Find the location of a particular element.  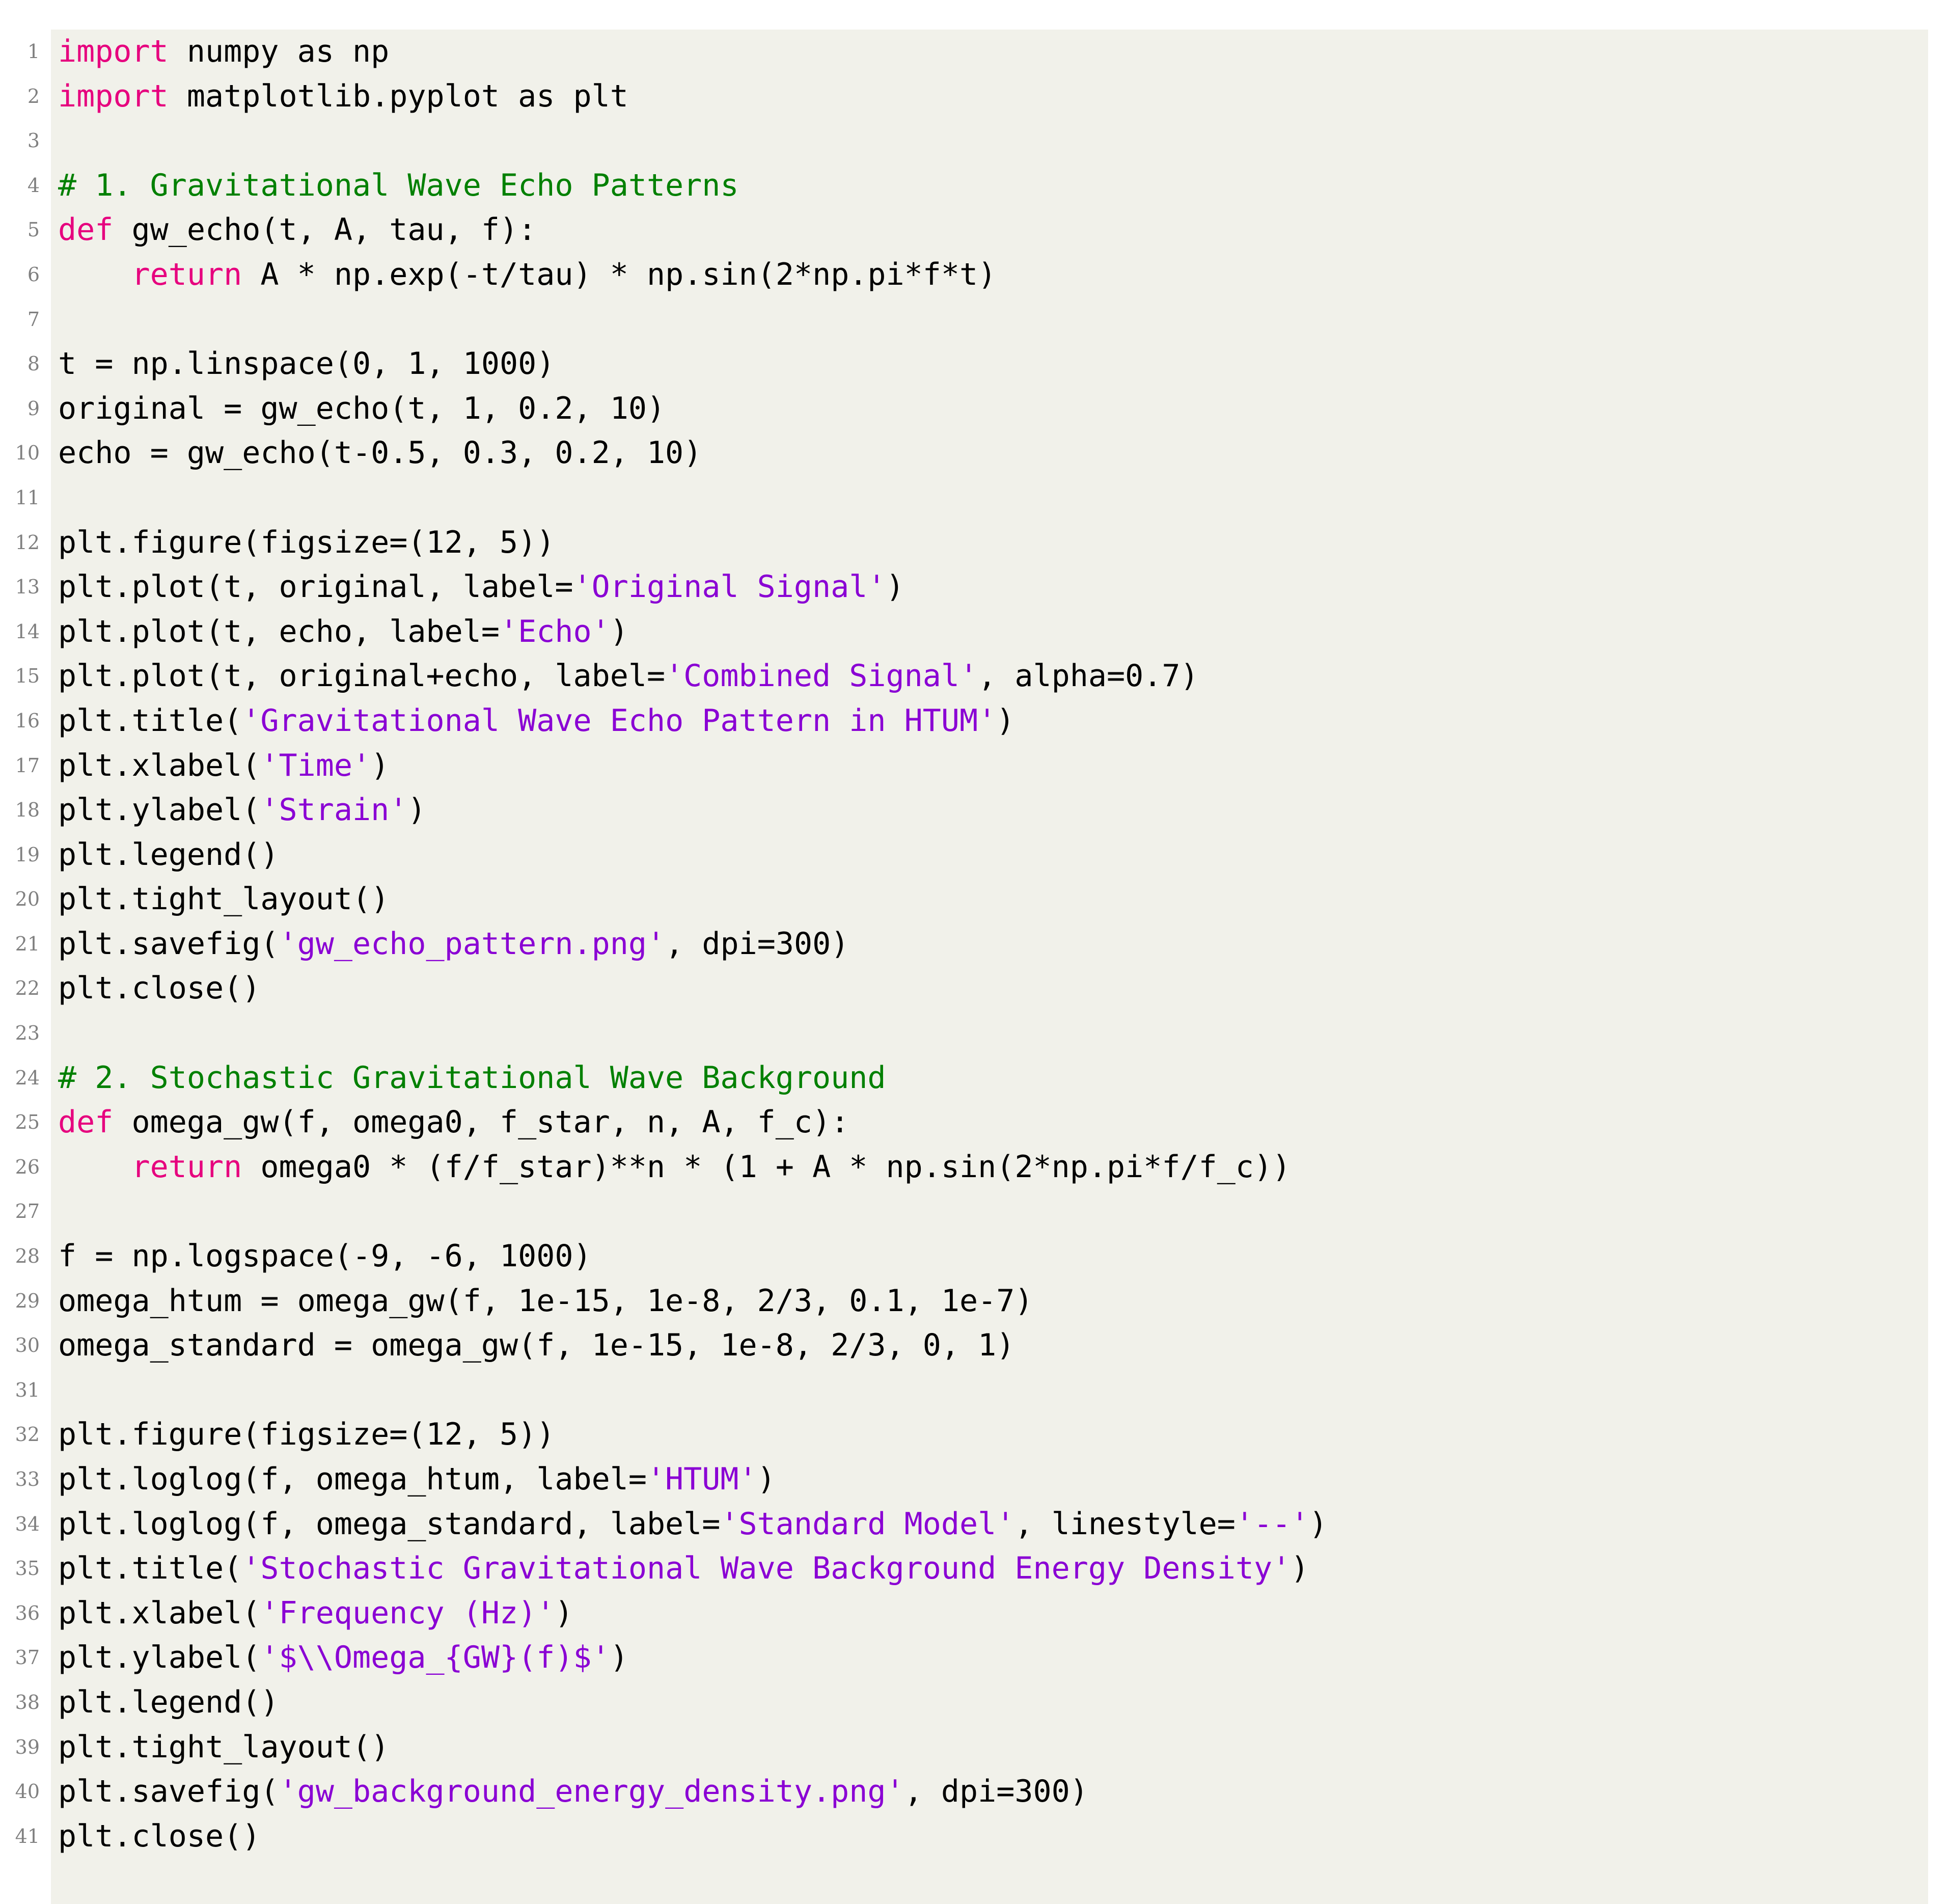

token-kw: import is located at coordinates (114, 96).